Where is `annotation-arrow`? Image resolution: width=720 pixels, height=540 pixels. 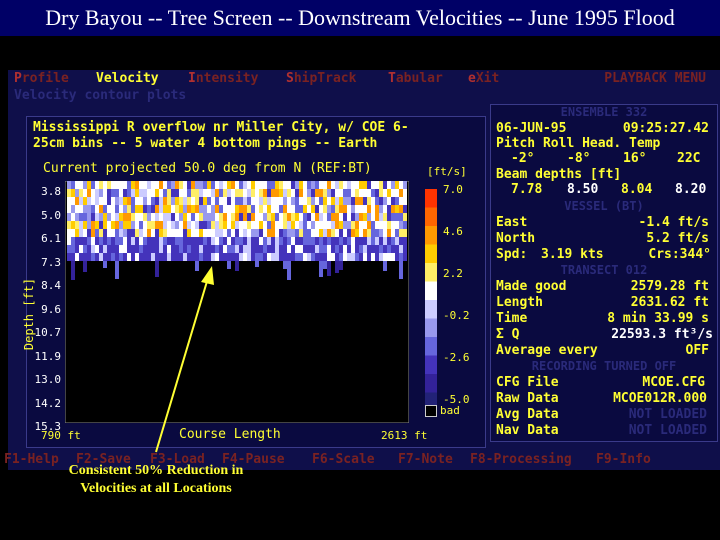
annotation-arrow is located at coordinates (184, 359).